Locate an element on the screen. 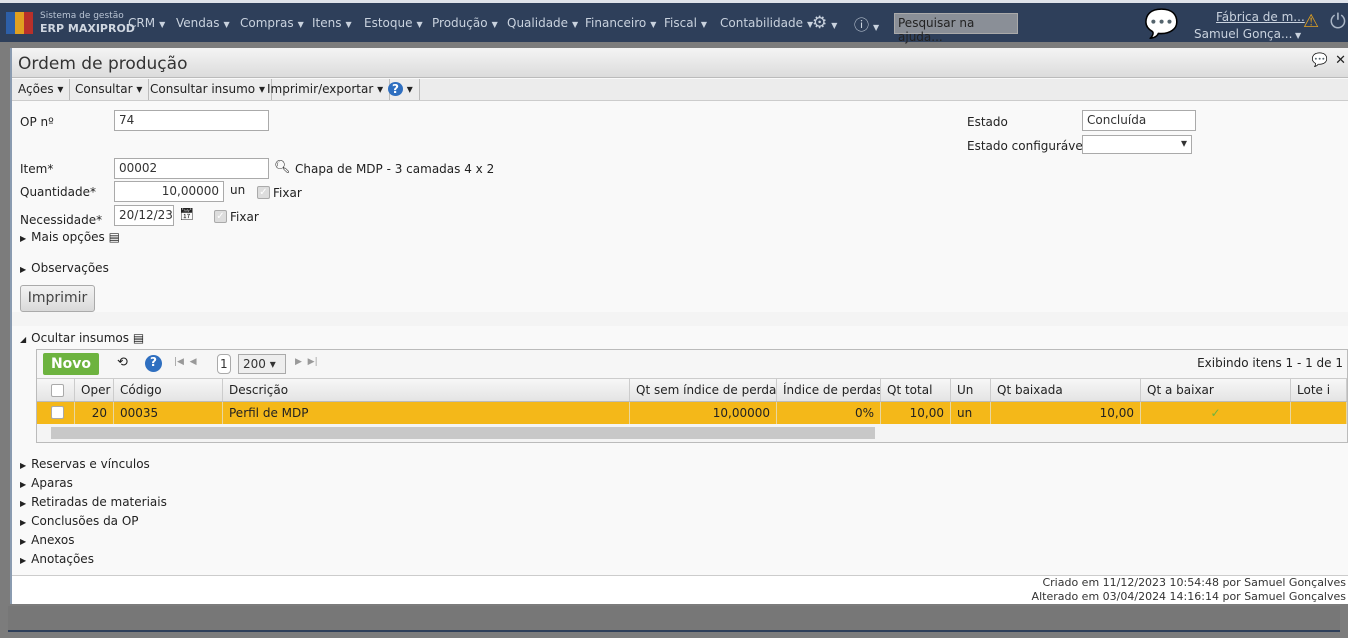  logo is located at coordinates (20, 23).